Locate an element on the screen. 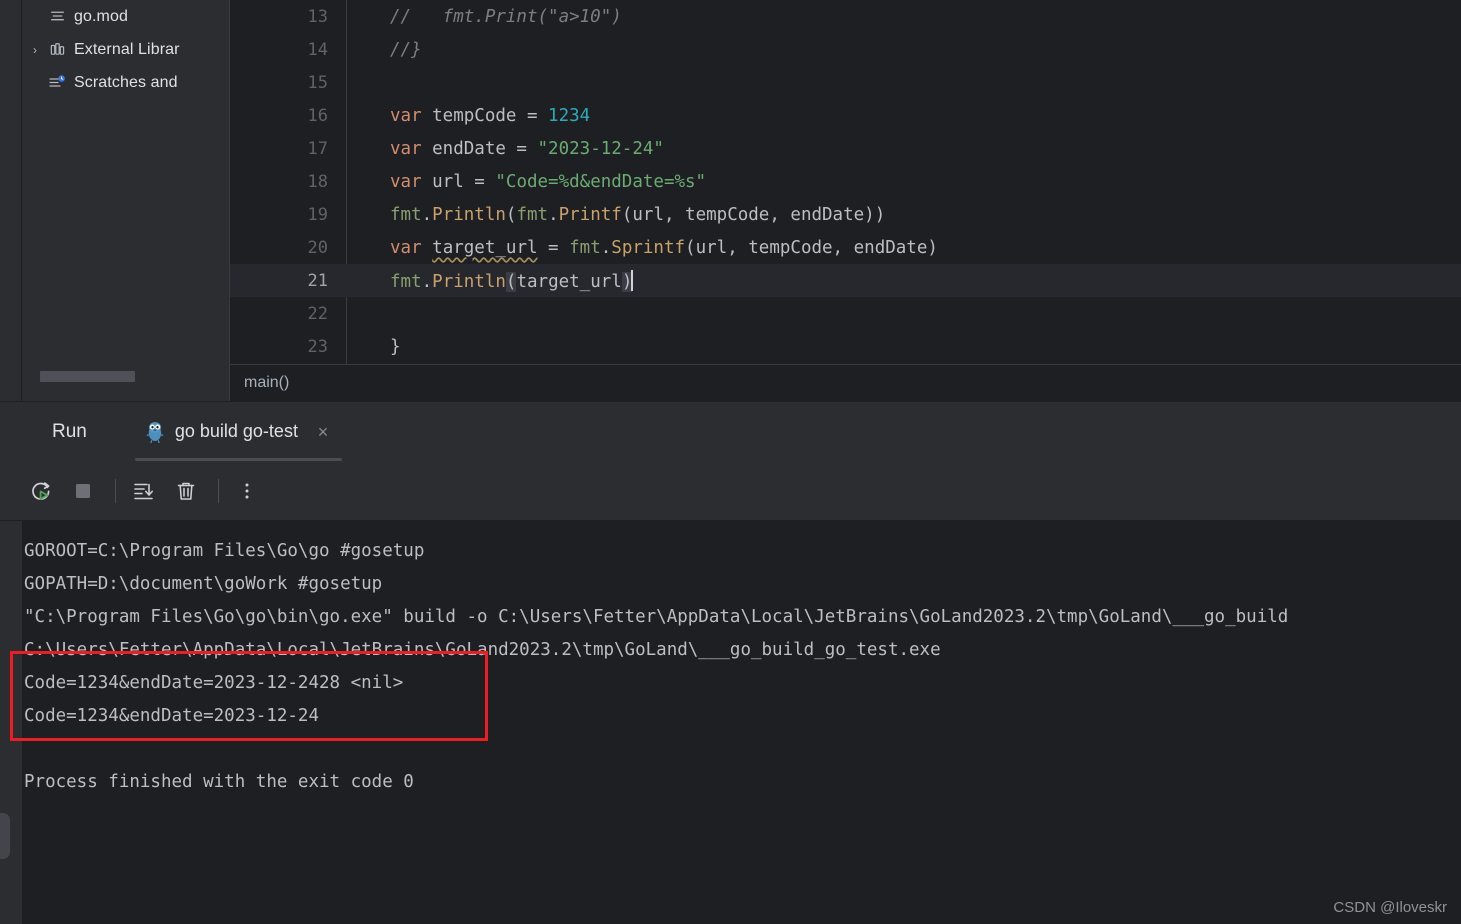 The image size is (1461, 924). code-token: //} is located at coordinates (406, 49).